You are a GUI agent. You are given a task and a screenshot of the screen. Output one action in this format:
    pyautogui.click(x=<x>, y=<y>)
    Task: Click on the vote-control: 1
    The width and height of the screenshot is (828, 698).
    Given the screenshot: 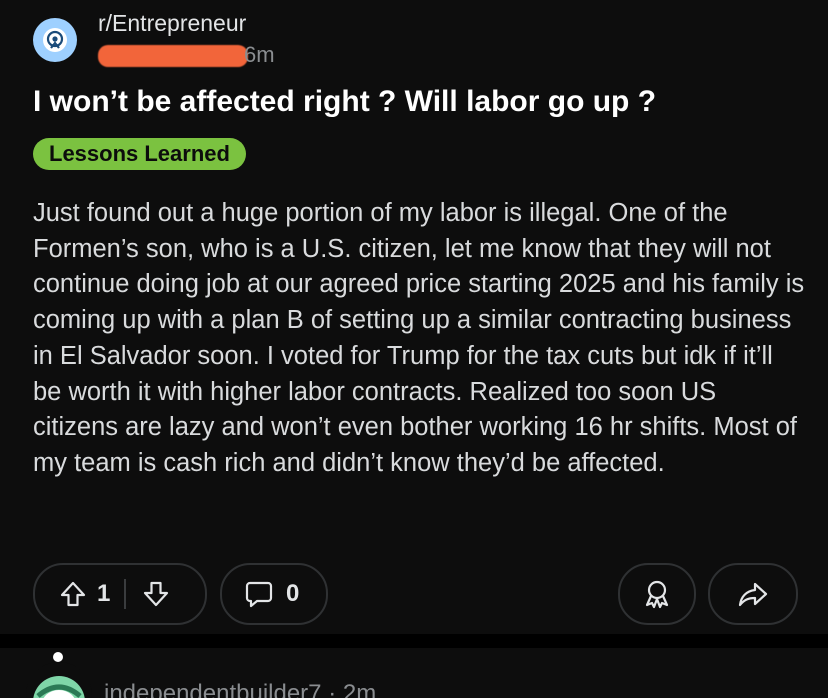 What is the action you would take?
    pyautogui.click(x=120, y=594)
    